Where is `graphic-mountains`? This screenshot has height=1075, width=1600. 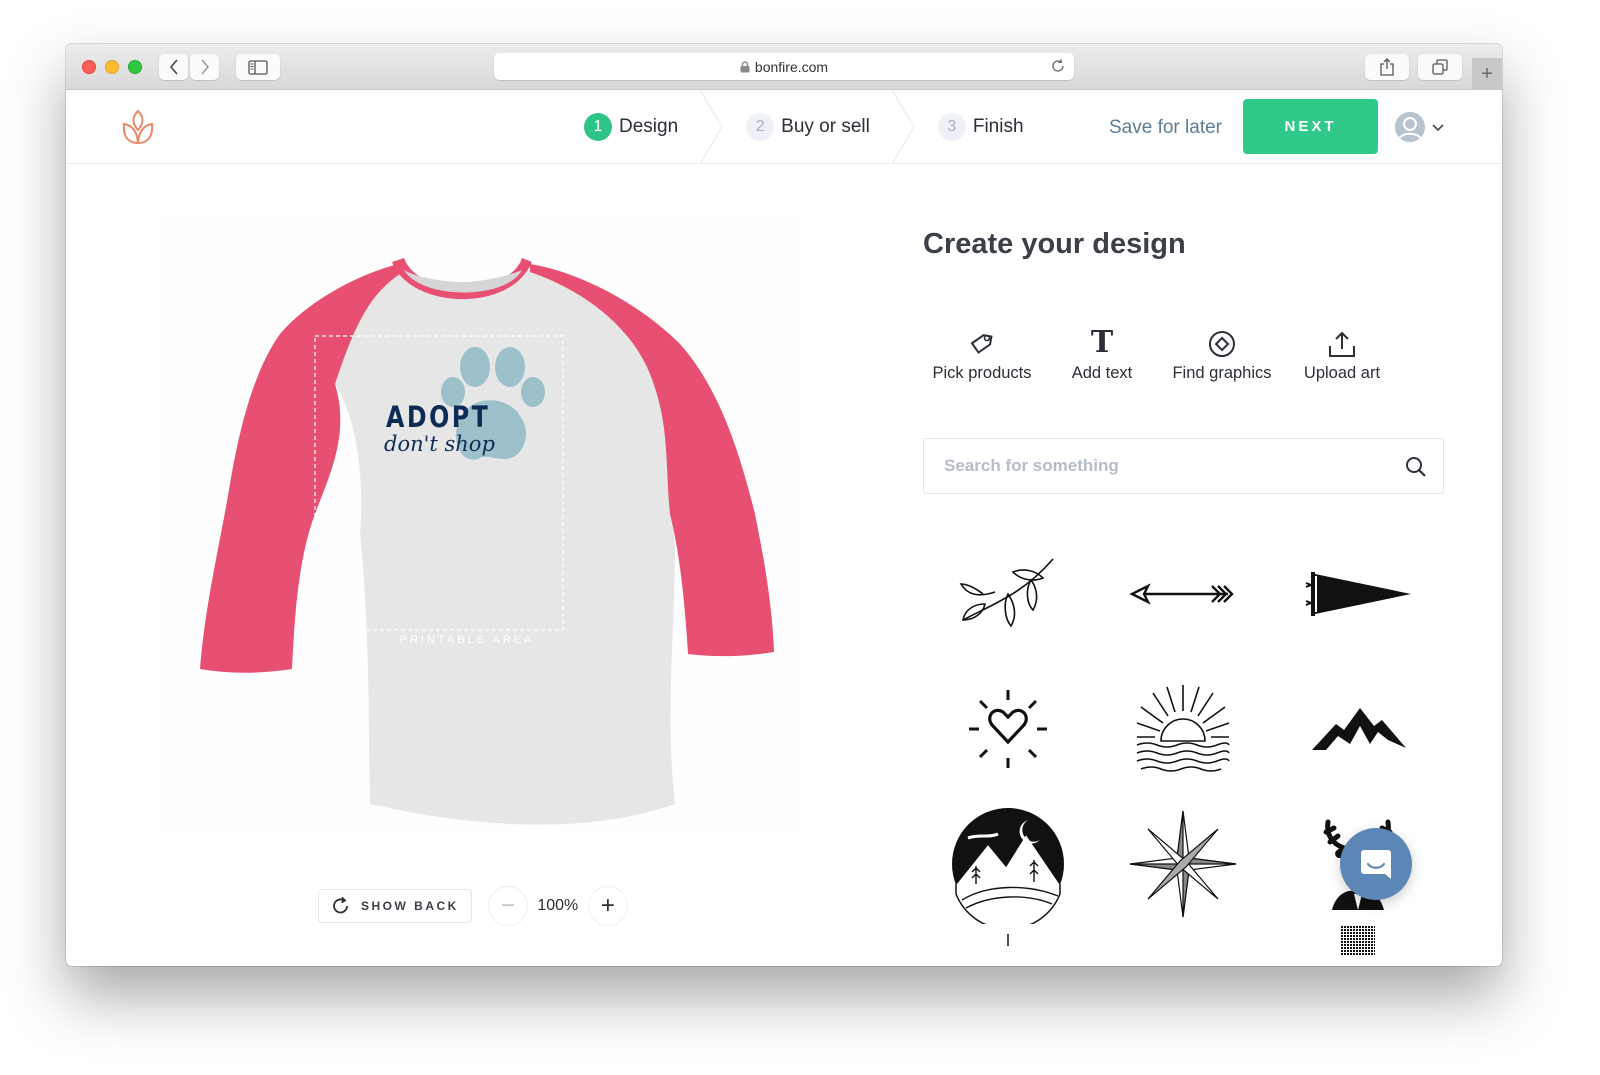 graphic-mountains is located at coordinates (1358, 729).